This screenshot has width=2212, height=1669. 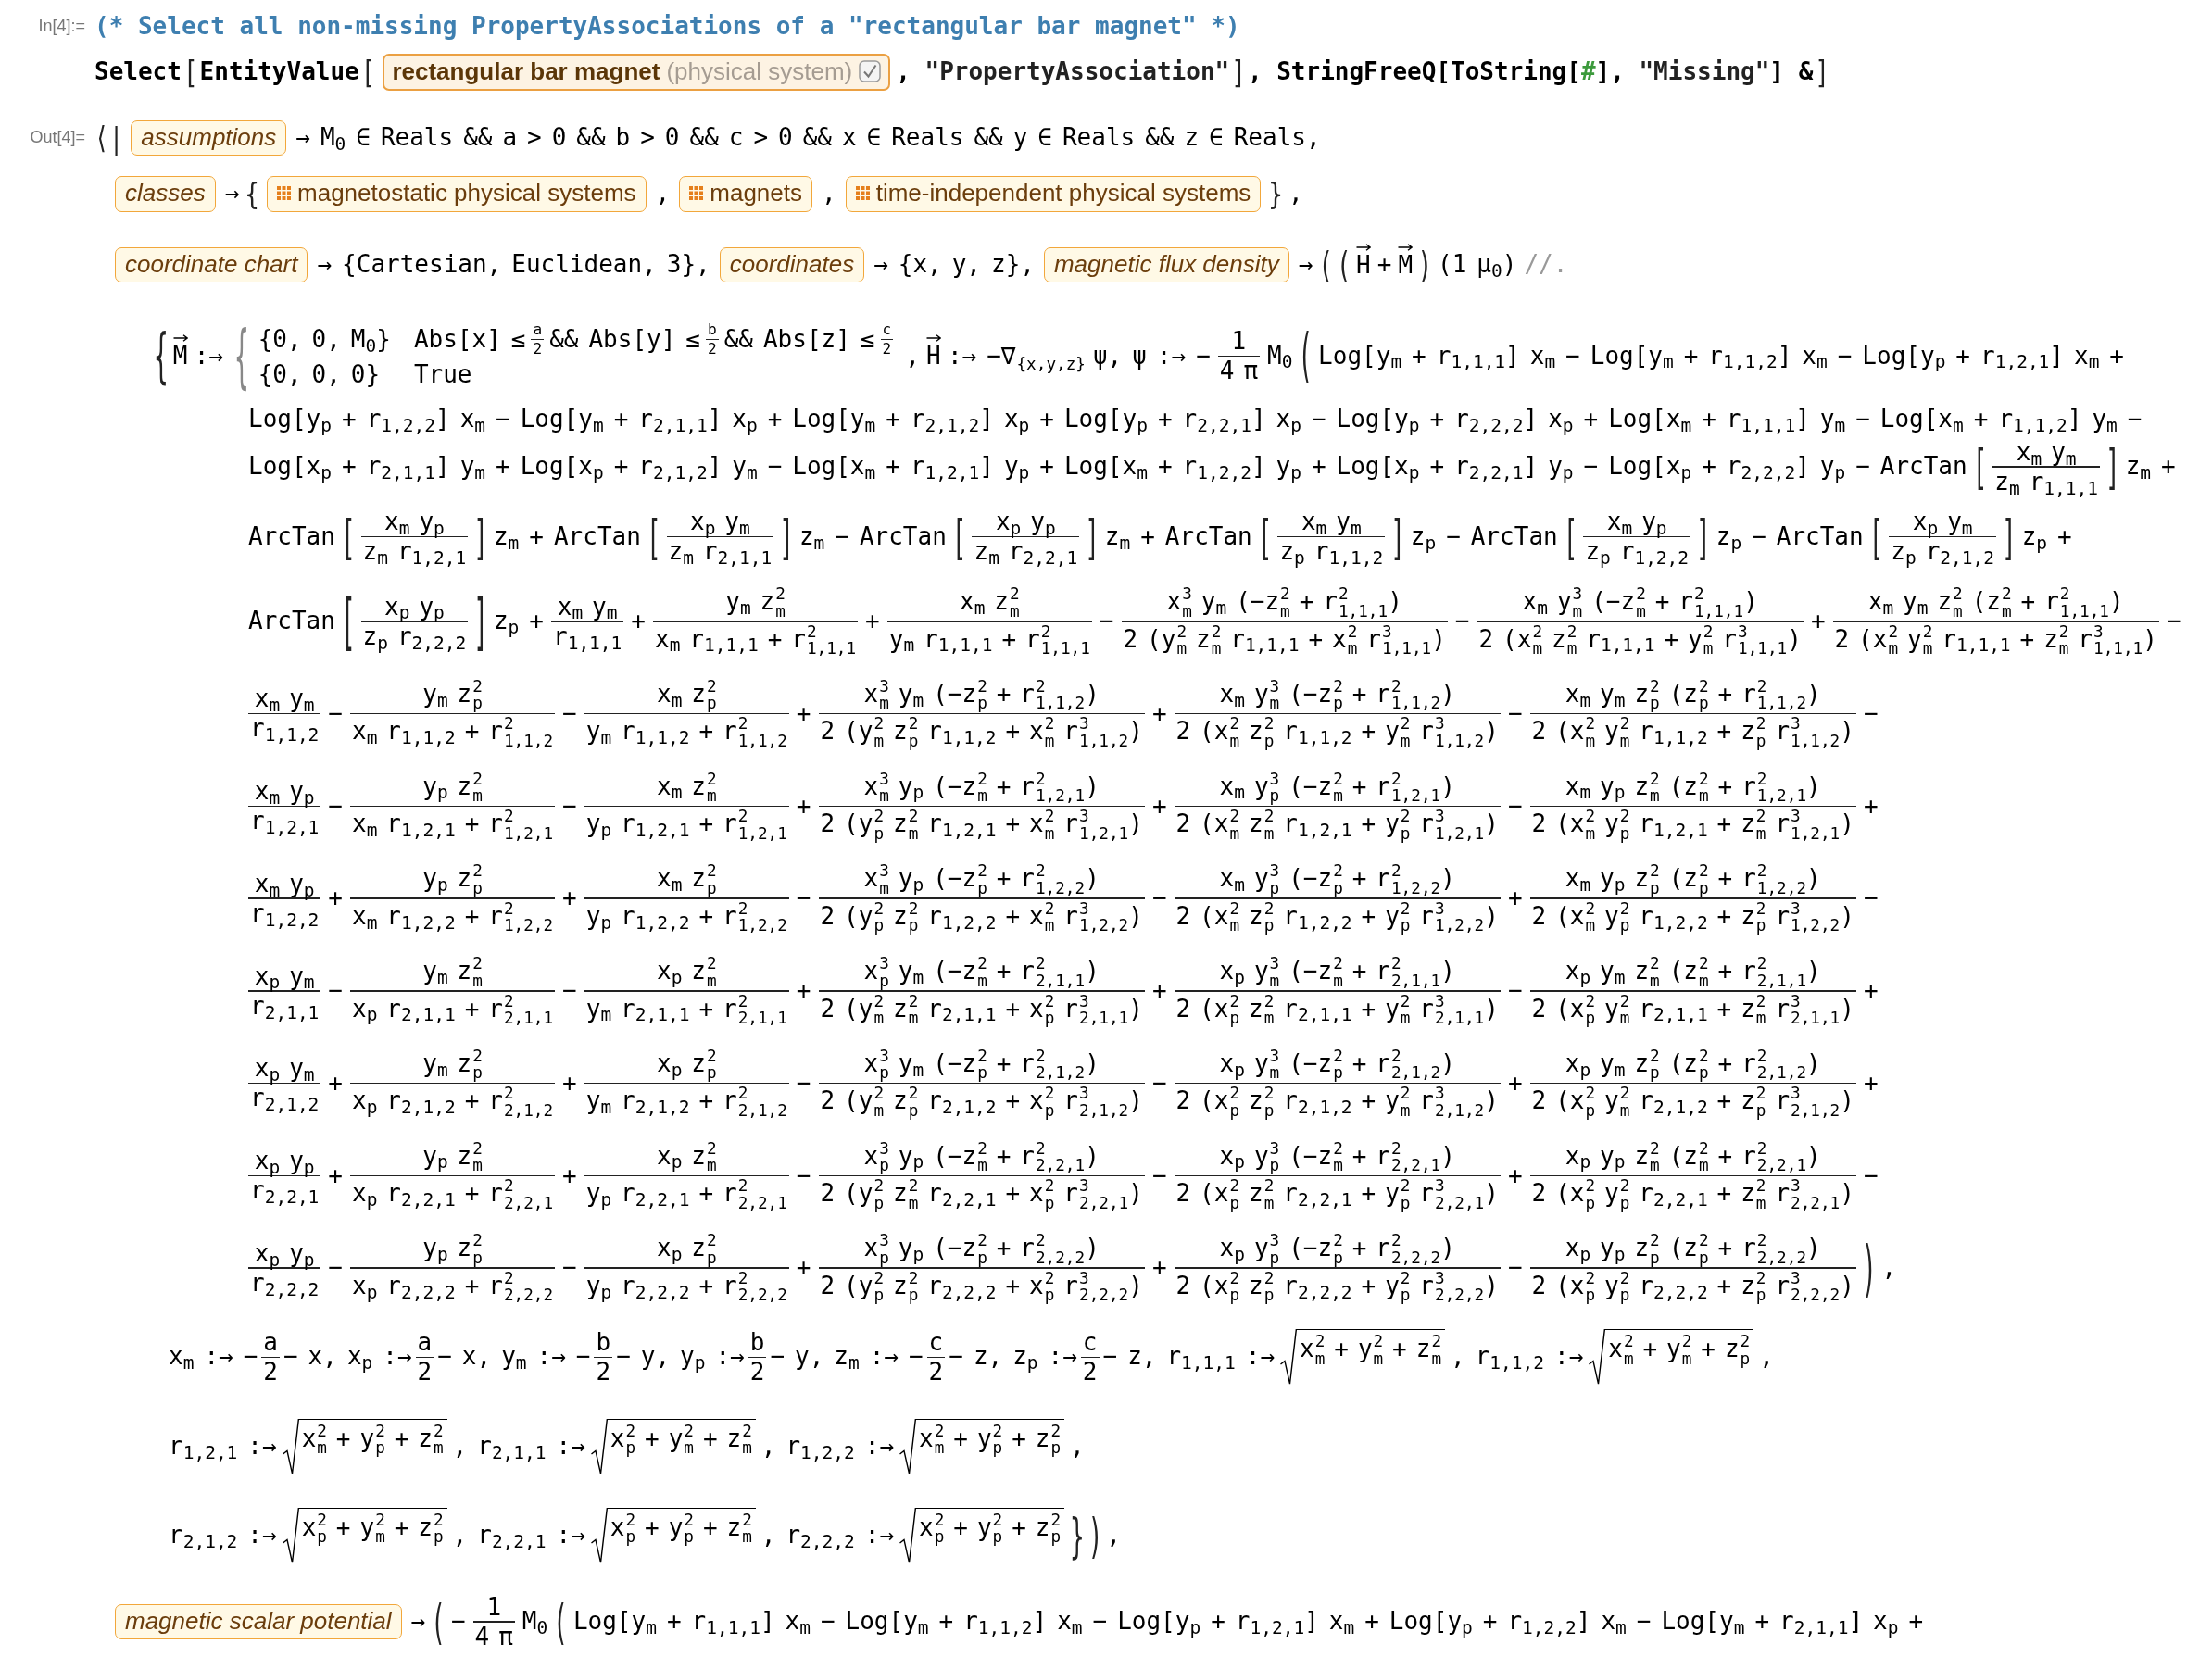 I want to click on delimiter: ), so click(x=1869, y=1268).